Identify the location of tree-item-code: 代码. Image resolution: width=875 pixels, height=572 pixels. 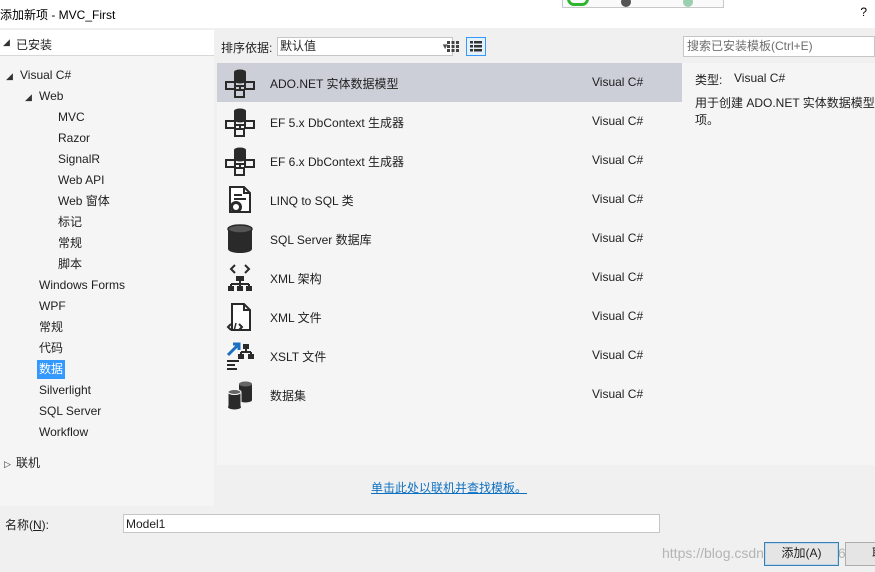
(51, 348).